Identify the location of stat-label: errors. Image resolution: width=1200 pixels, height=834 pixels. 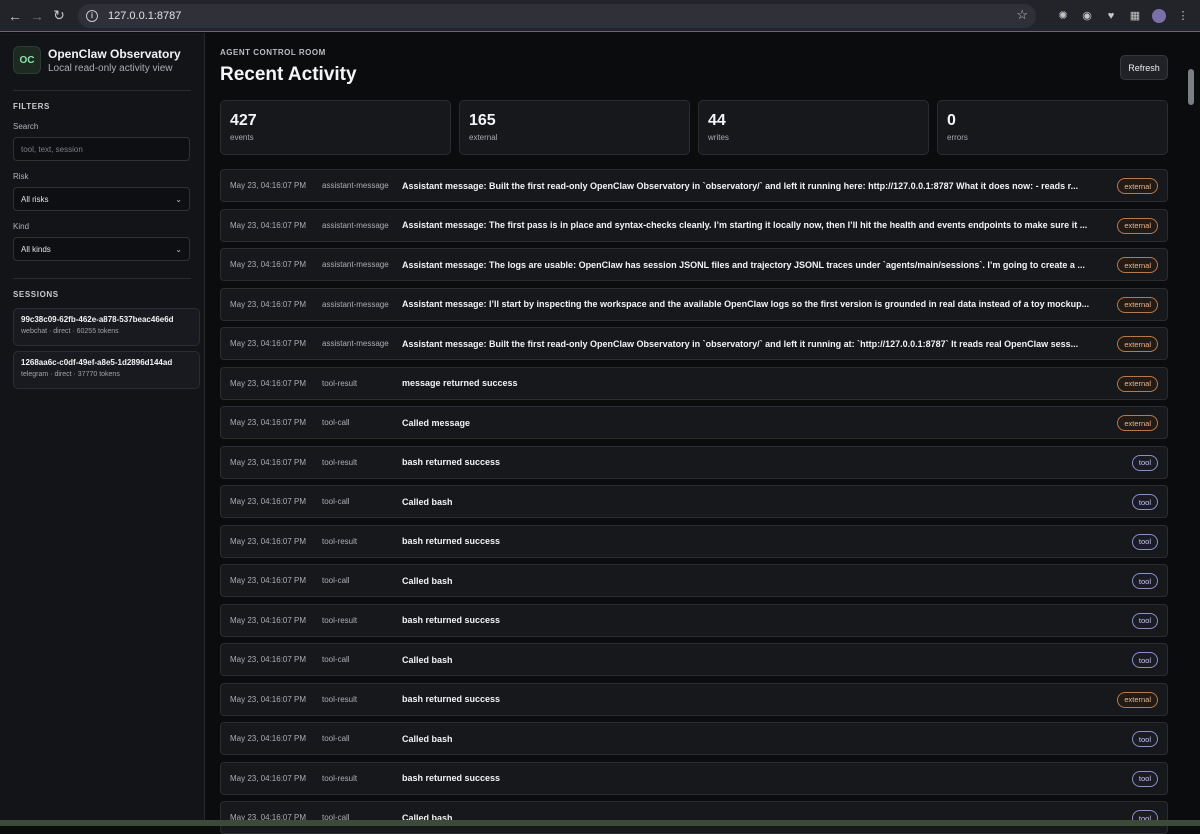
(957, 137).